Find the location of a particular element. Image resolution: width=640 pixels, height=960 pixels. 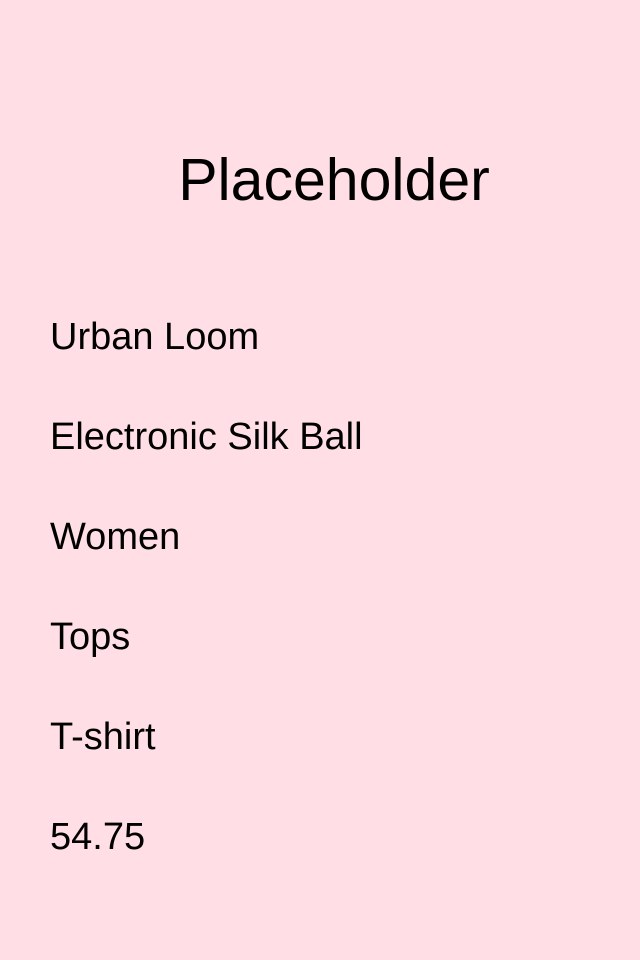

product-category: Tops is located at coordinates (90, 637).